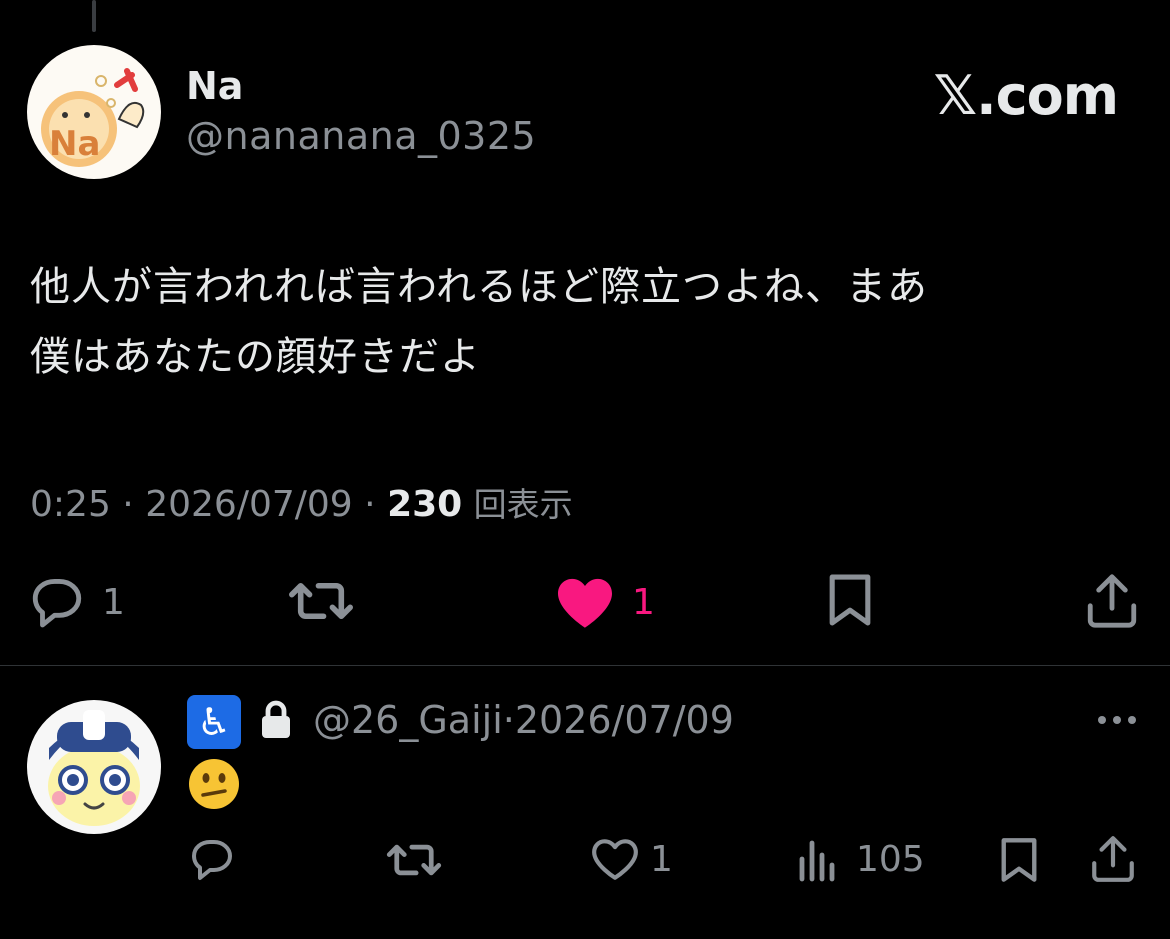 Image resolution: width=1170 pixels, height=939 pixels. I want to click on retweet-button, so click(321, 601).